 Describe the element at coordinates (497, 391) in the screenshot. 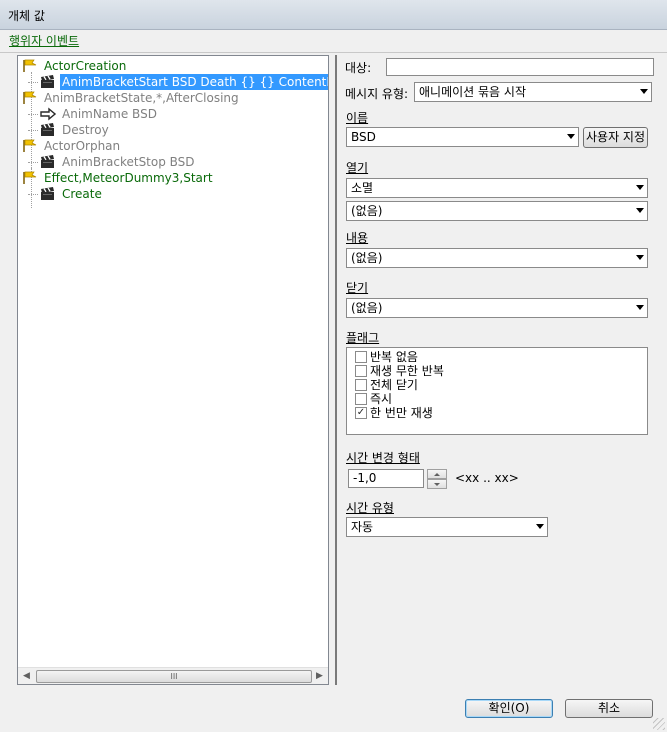

I see `flags-list: 반복 없음 재생 무한 반복 전체 닫기 즉시 ✓ 한 번만 재생` at that location.